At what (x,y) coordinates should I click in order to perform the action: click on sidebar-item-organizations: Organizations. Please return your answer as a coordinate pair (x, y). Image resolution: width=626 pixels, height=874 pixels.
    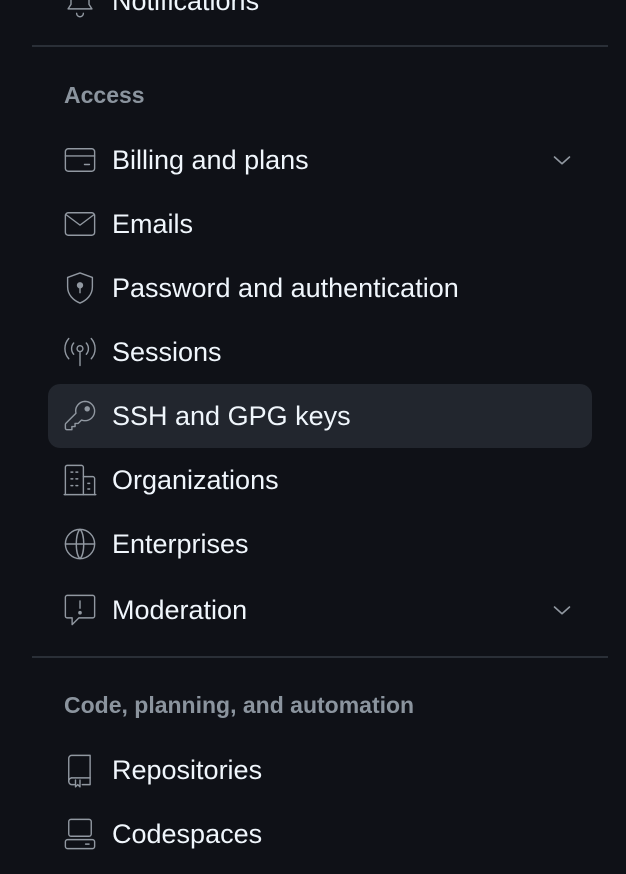
    Looking at the image, I should click on (320, 480).